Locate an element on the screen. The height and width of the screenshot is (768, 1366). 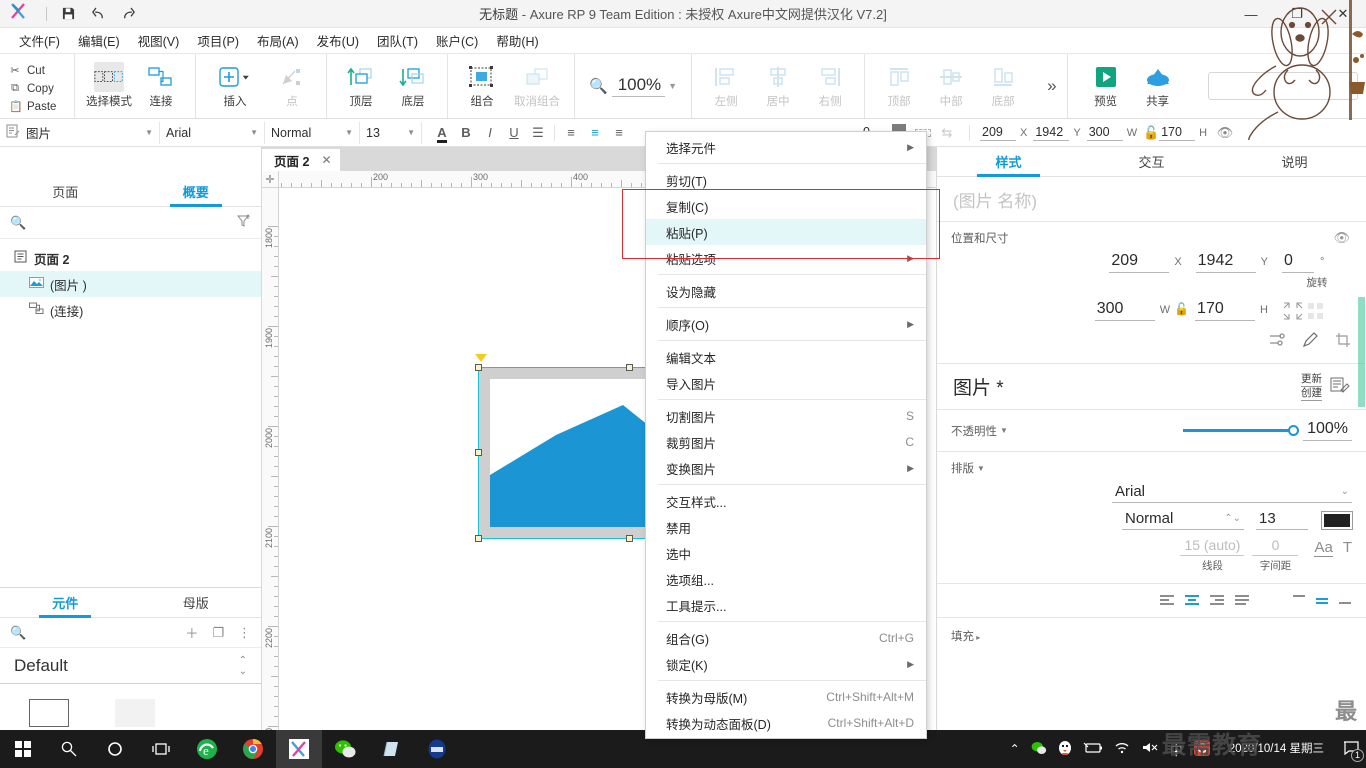
tab-pages: 页面 is located at coordinates (65, 191).